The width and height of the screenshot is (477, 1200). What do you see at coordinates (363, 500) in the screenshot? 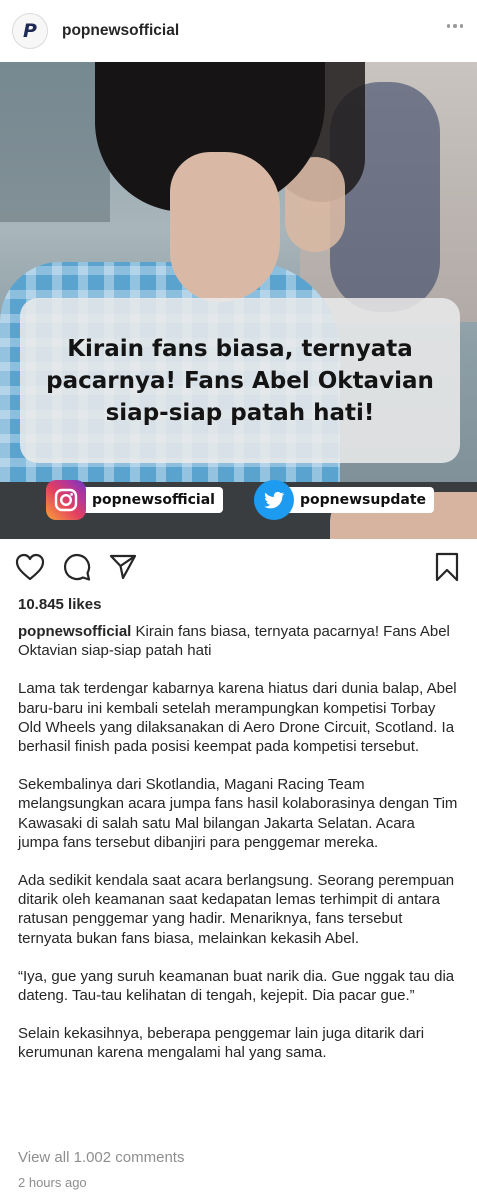
I see `twitter-handle-label: popnewsupdate` at bounding box center [363, 500].